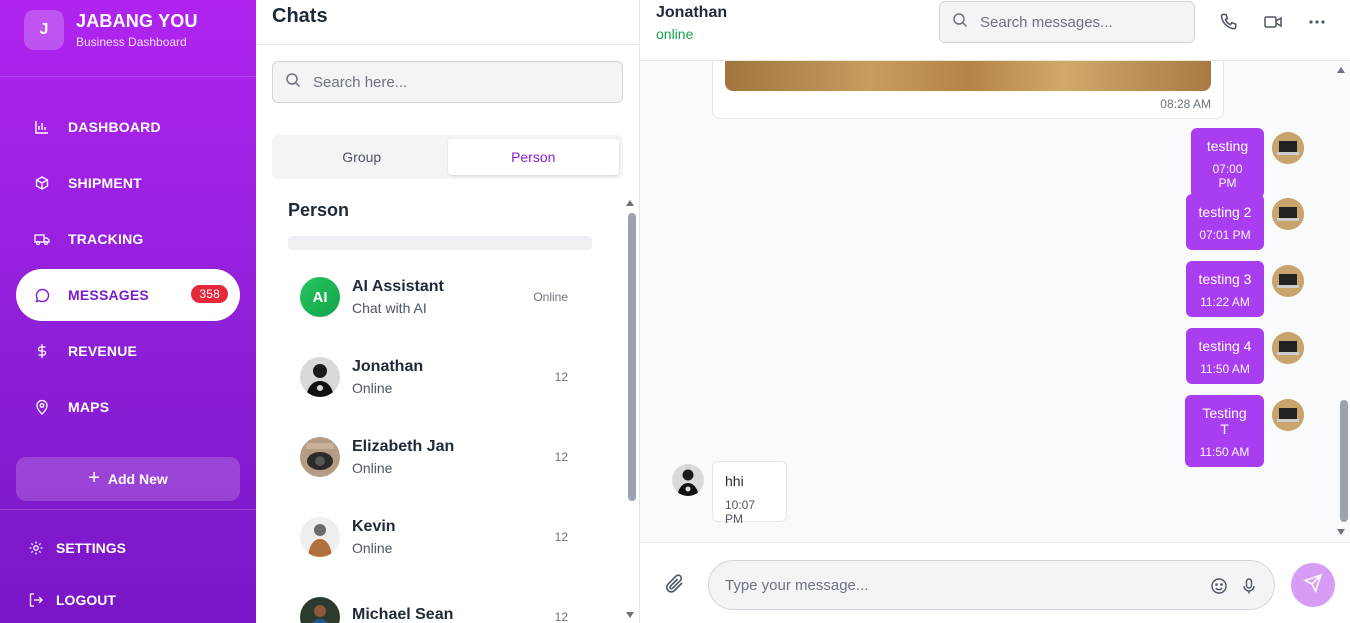 This screenshot has height=623, width=1350. I want to click on map-pin-icon, so click(42, 407).